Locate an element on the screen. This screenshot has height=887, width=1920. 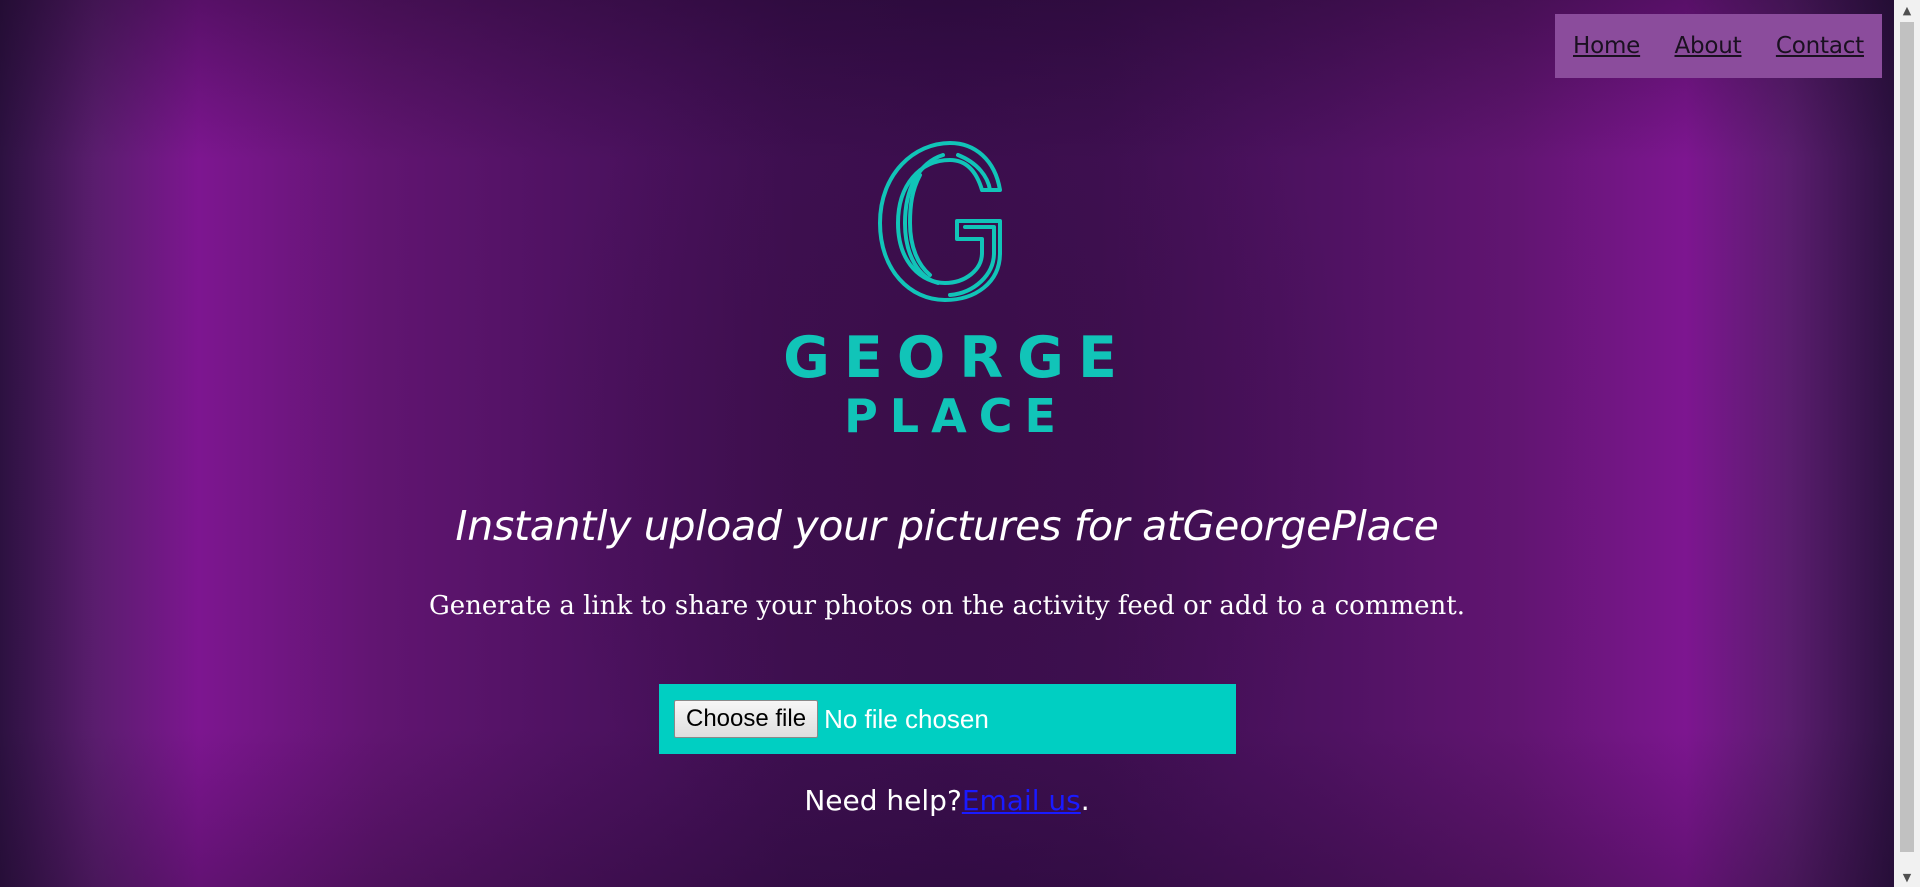
nav-link-contact: Contact is located at coordinates (1820, 46).